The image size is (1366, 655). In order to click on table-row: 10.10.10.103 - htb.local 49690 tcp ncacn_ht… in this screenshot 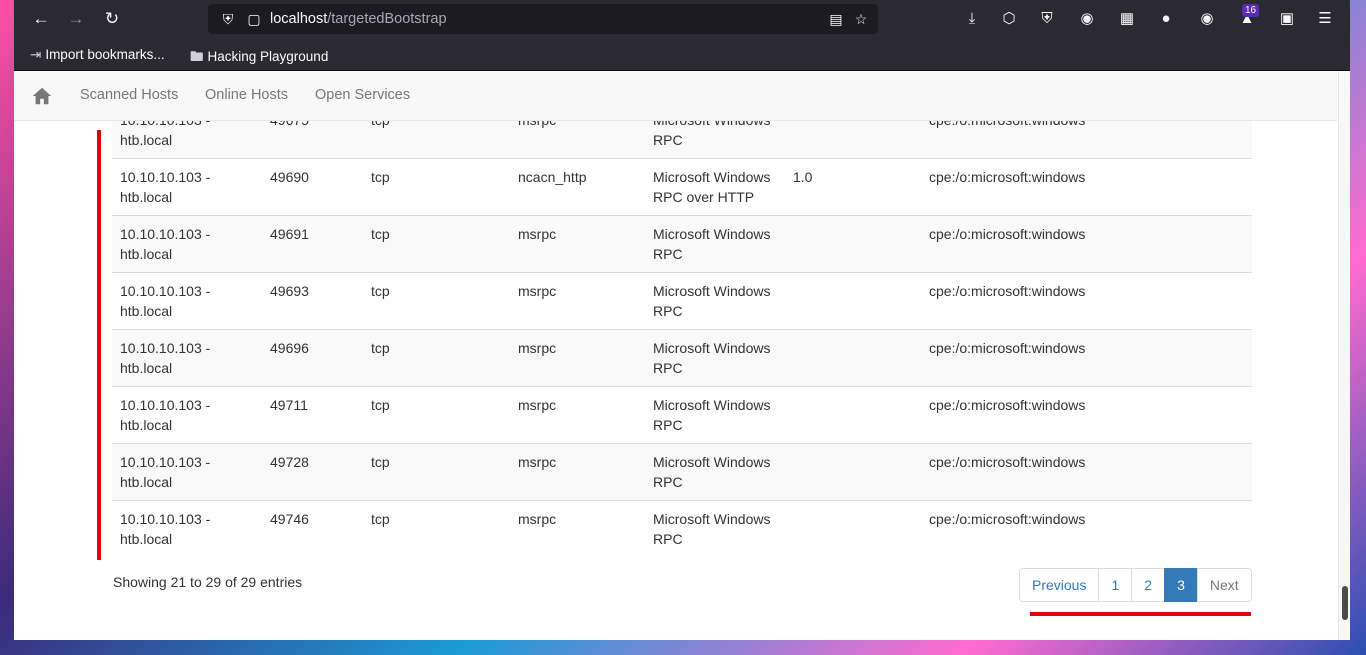, I will do `click(682, 187)`.